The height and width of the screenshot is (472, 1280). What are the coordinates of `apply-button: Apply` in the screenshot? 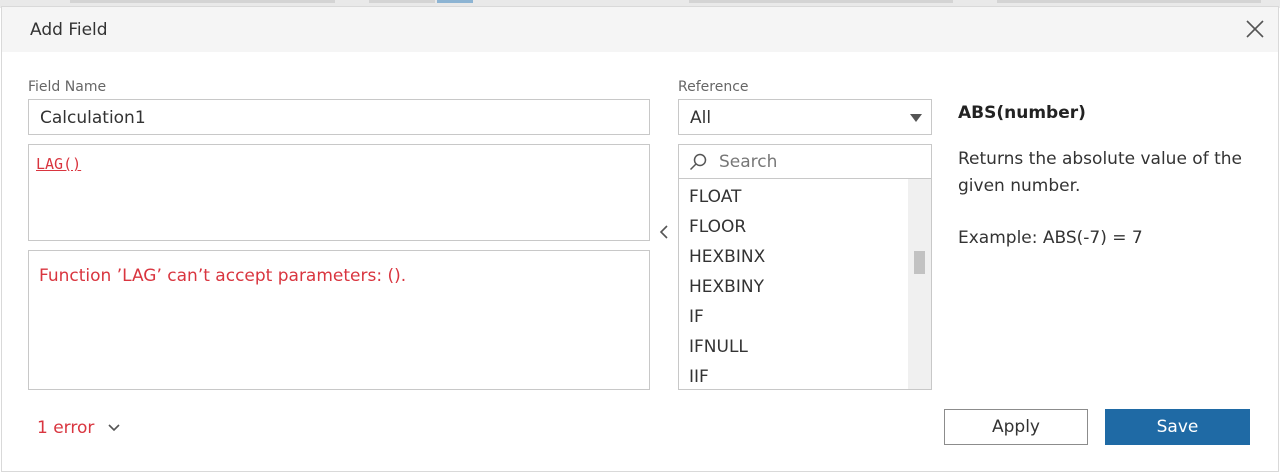 It's located at (1016, 427).